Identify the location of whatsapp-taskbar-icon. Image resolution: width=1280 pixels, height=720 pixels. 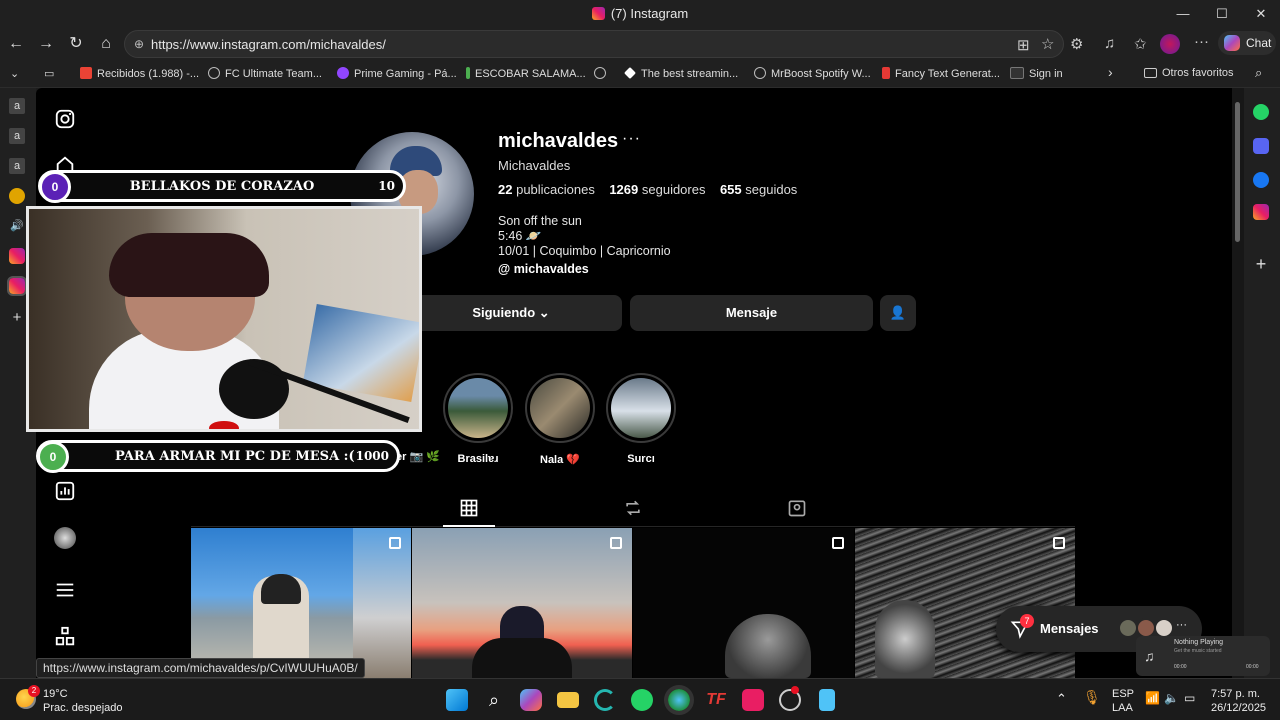
(642, 700).